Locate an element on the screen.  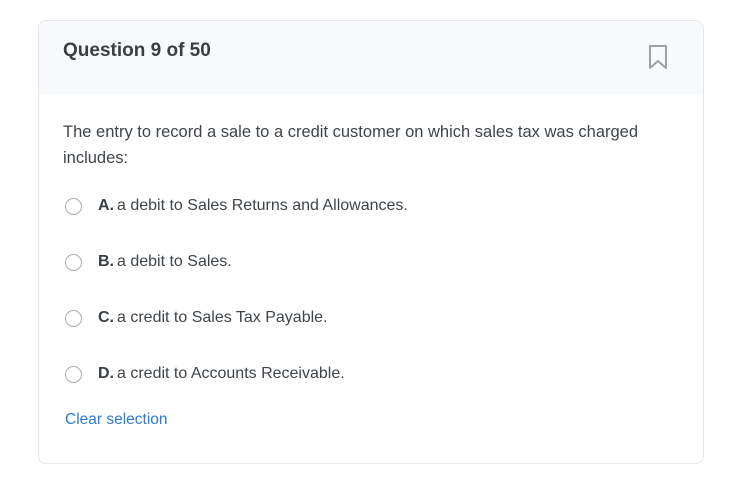
option-text: a credit to Accounts Receivable. is located at coordinates (231, 373).